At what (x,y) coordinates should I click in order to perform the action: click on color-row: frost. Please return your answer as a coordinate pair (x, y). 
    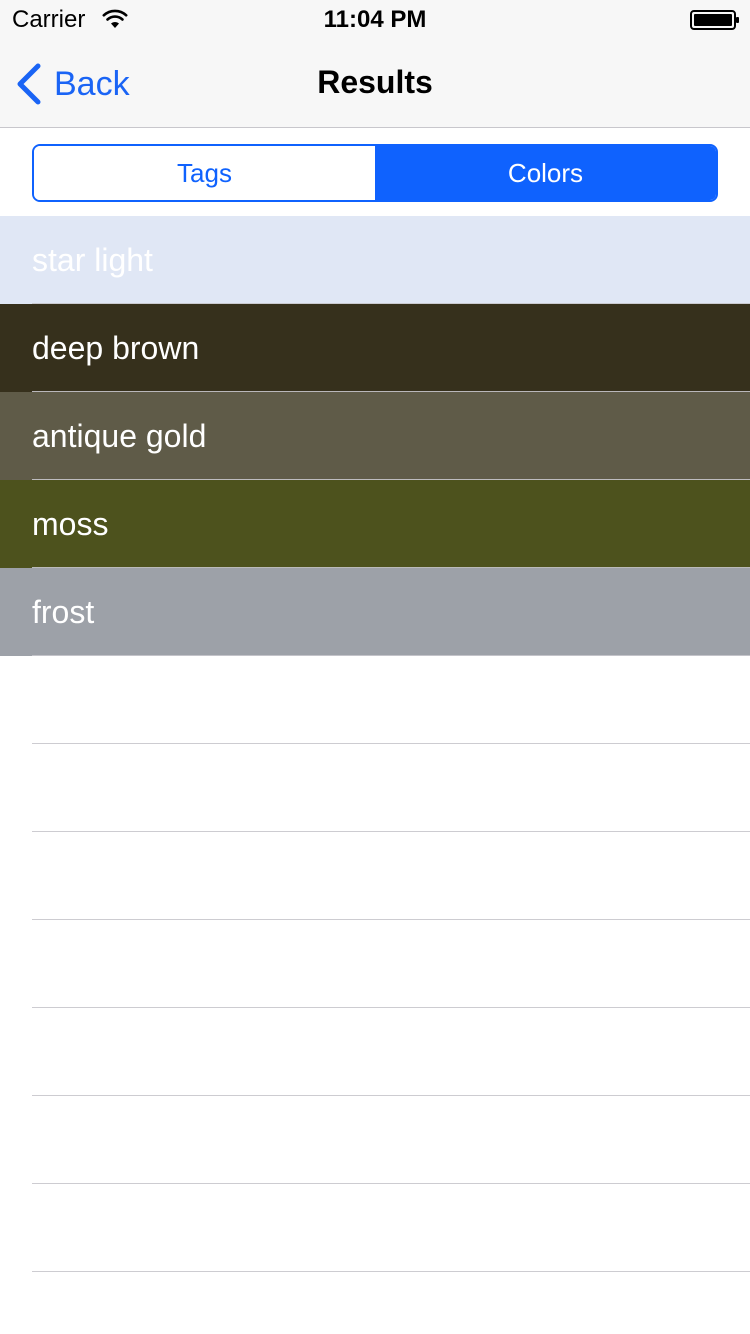
    Looking at the image, I should click on (375, 612).